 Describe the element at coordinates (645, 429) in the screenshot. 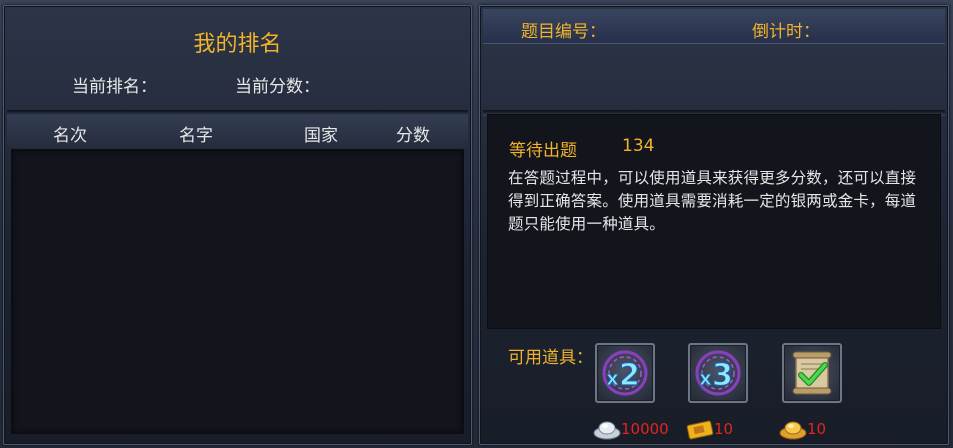

I see `cost-value: 10000` at that location.